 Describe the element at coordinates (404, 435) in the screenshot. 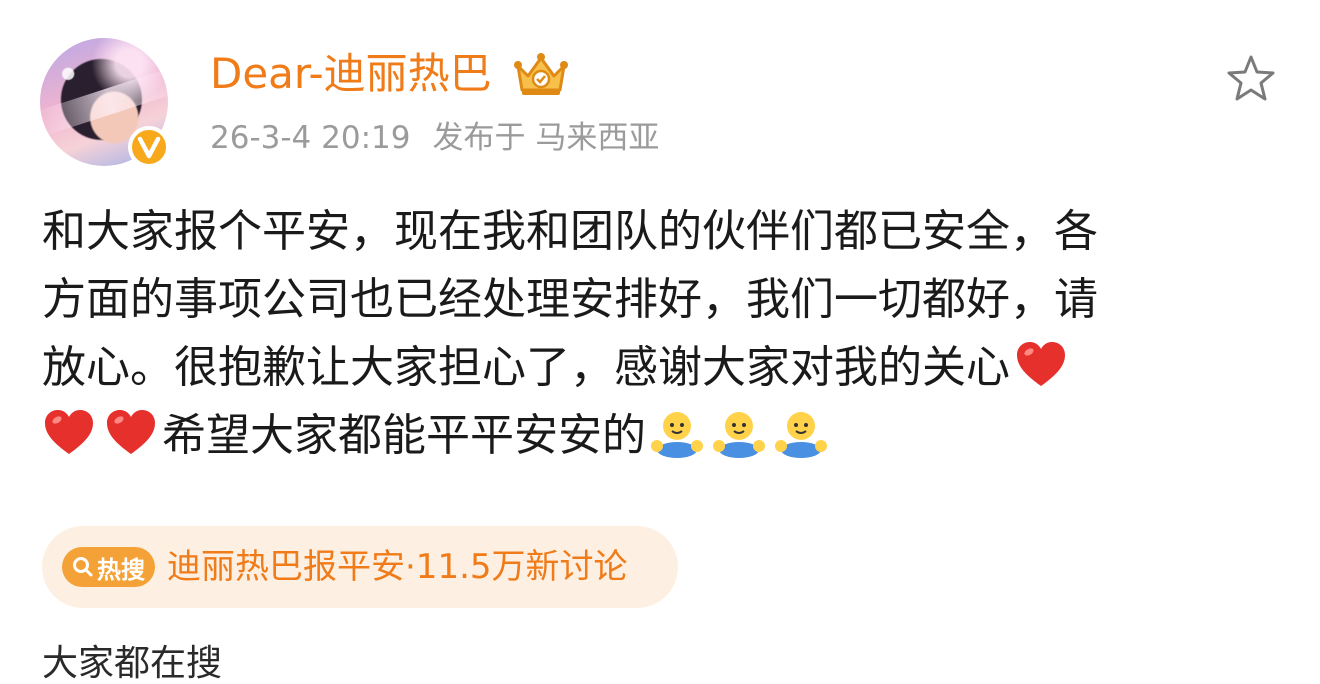

I see `content-text: 希望大家都能平平安安的` at that location.